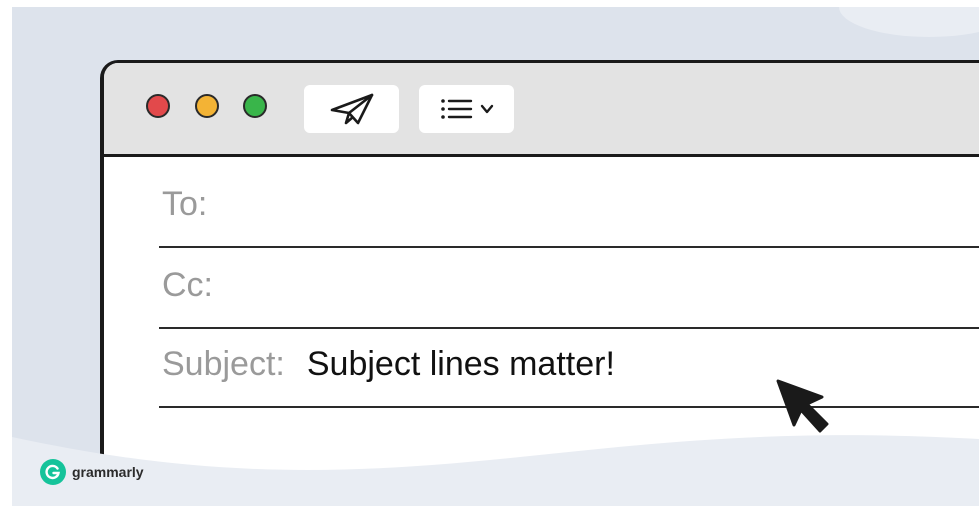 This screenshot has width=979, height=506. I want to click on background-highlight, so click(909, 22).